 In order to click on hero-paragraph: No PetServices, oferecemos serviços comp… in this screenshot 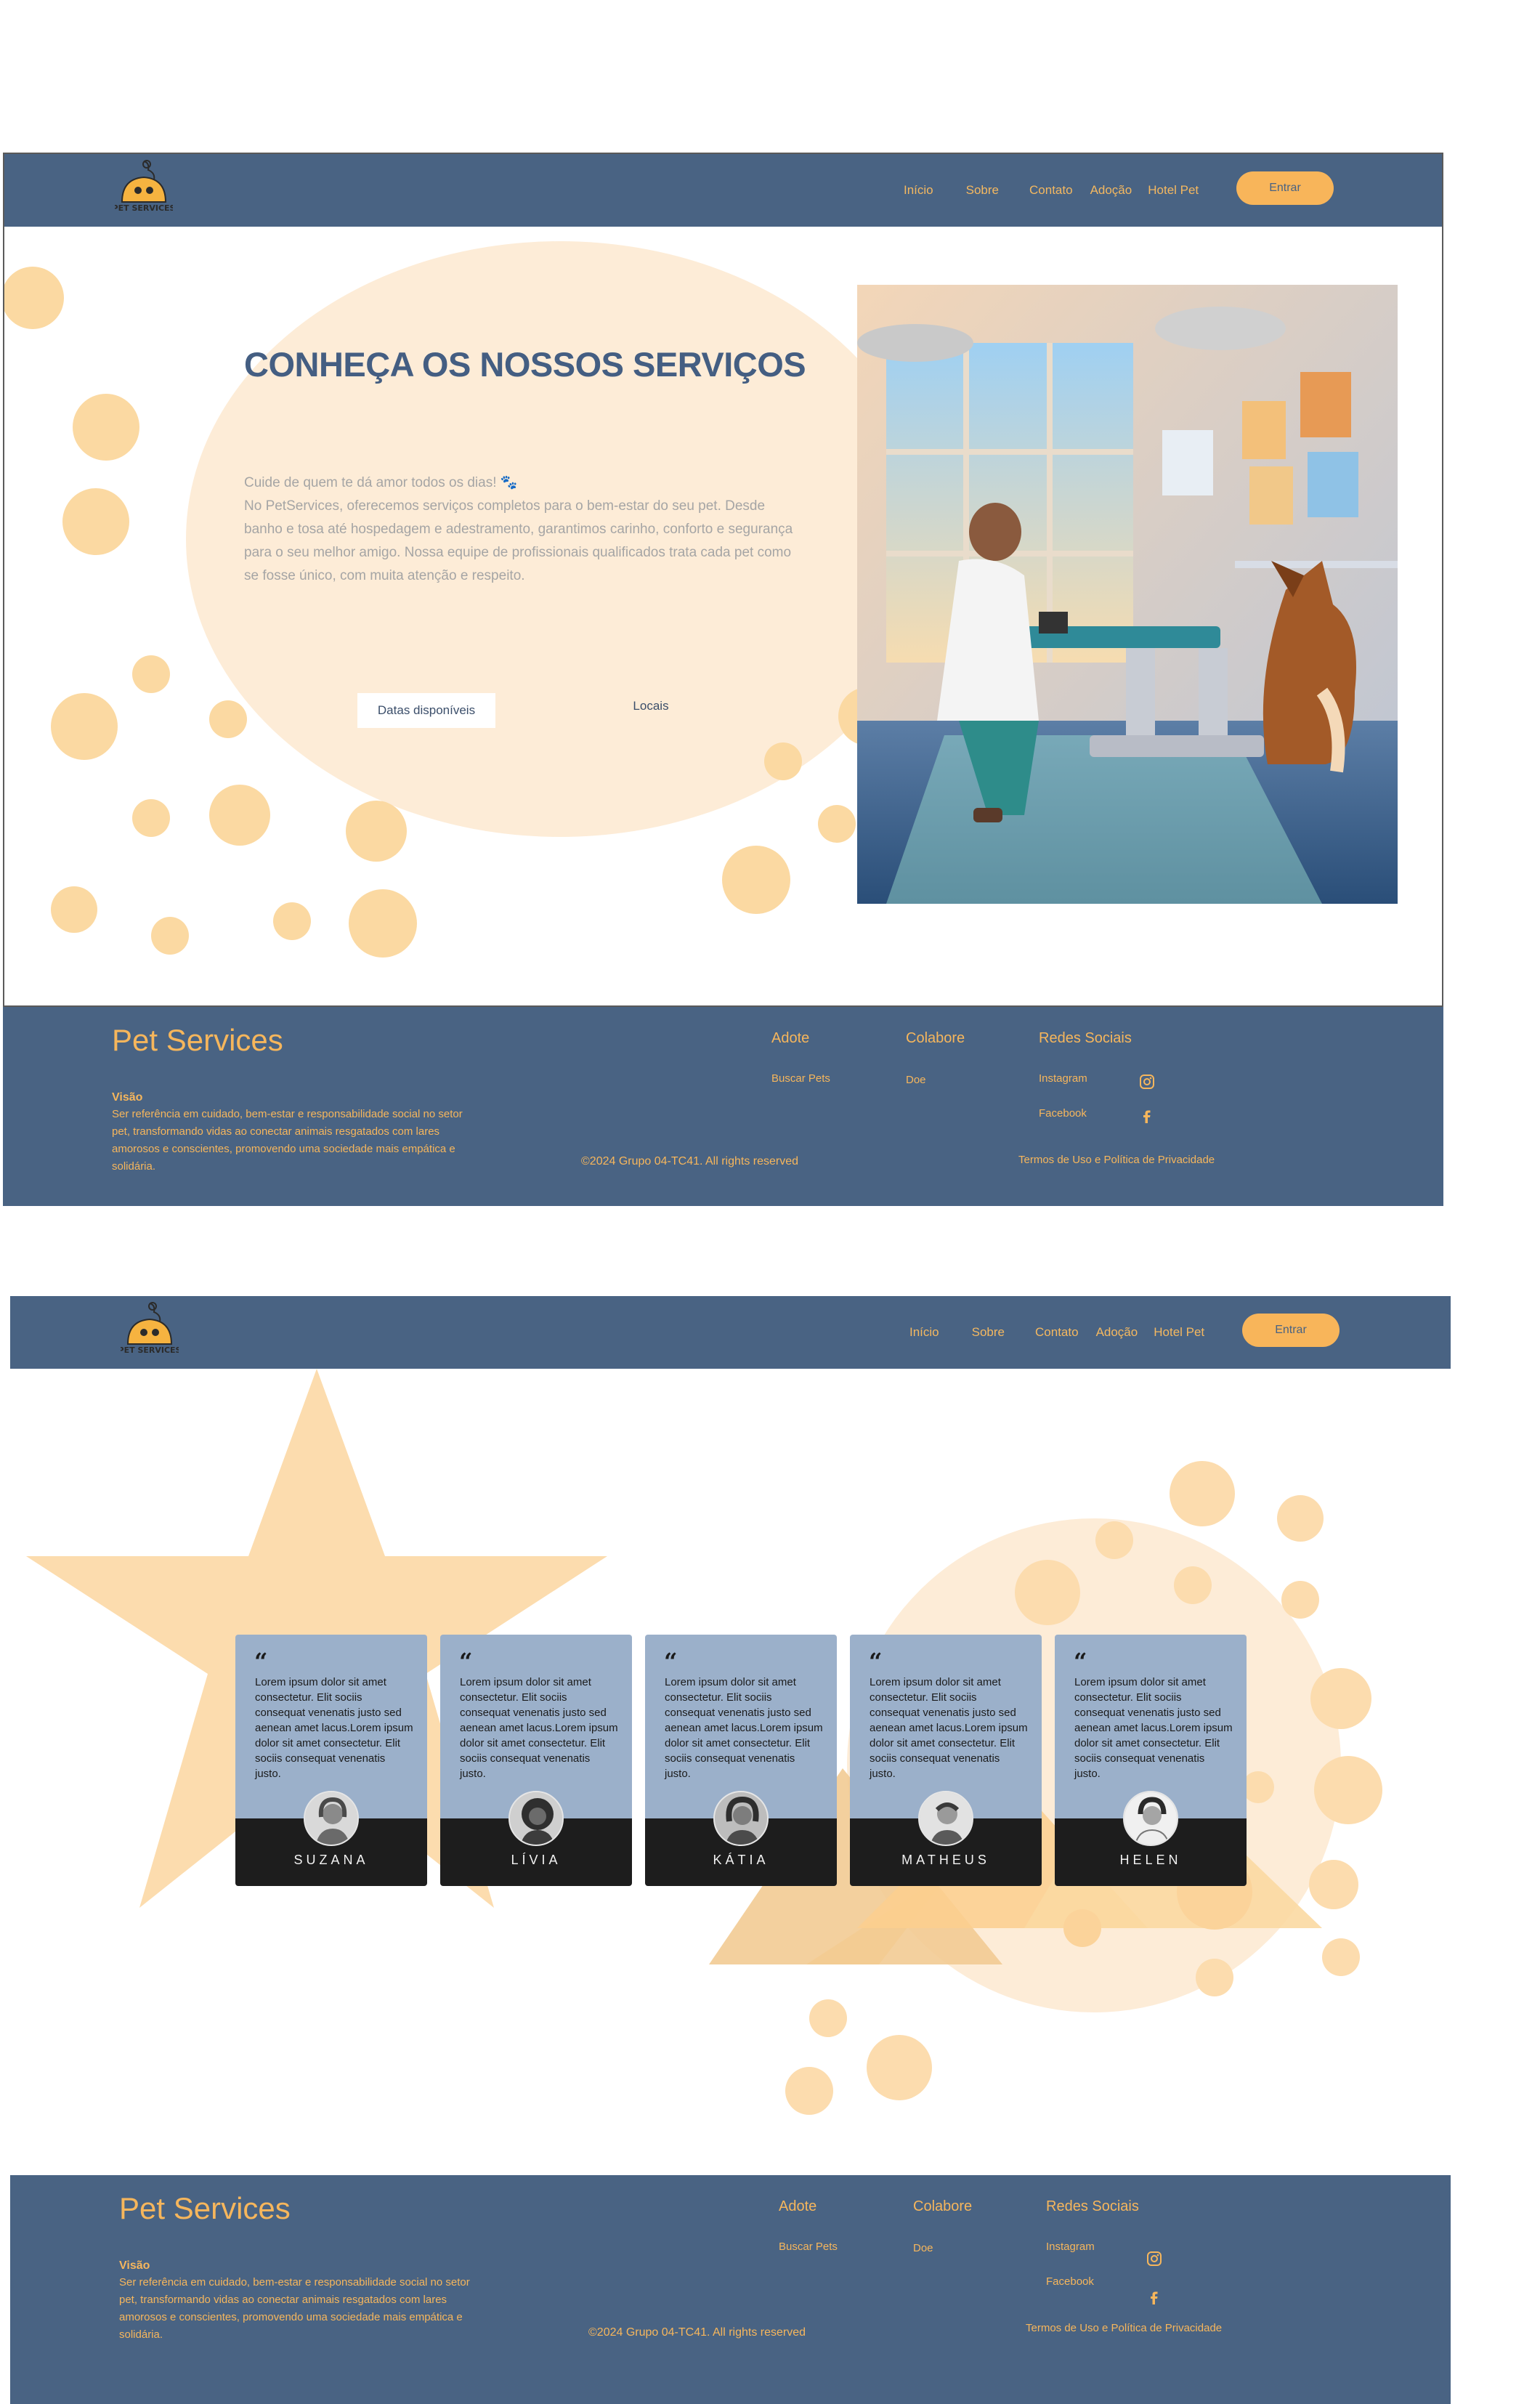, I will do `click(518, 540)`.